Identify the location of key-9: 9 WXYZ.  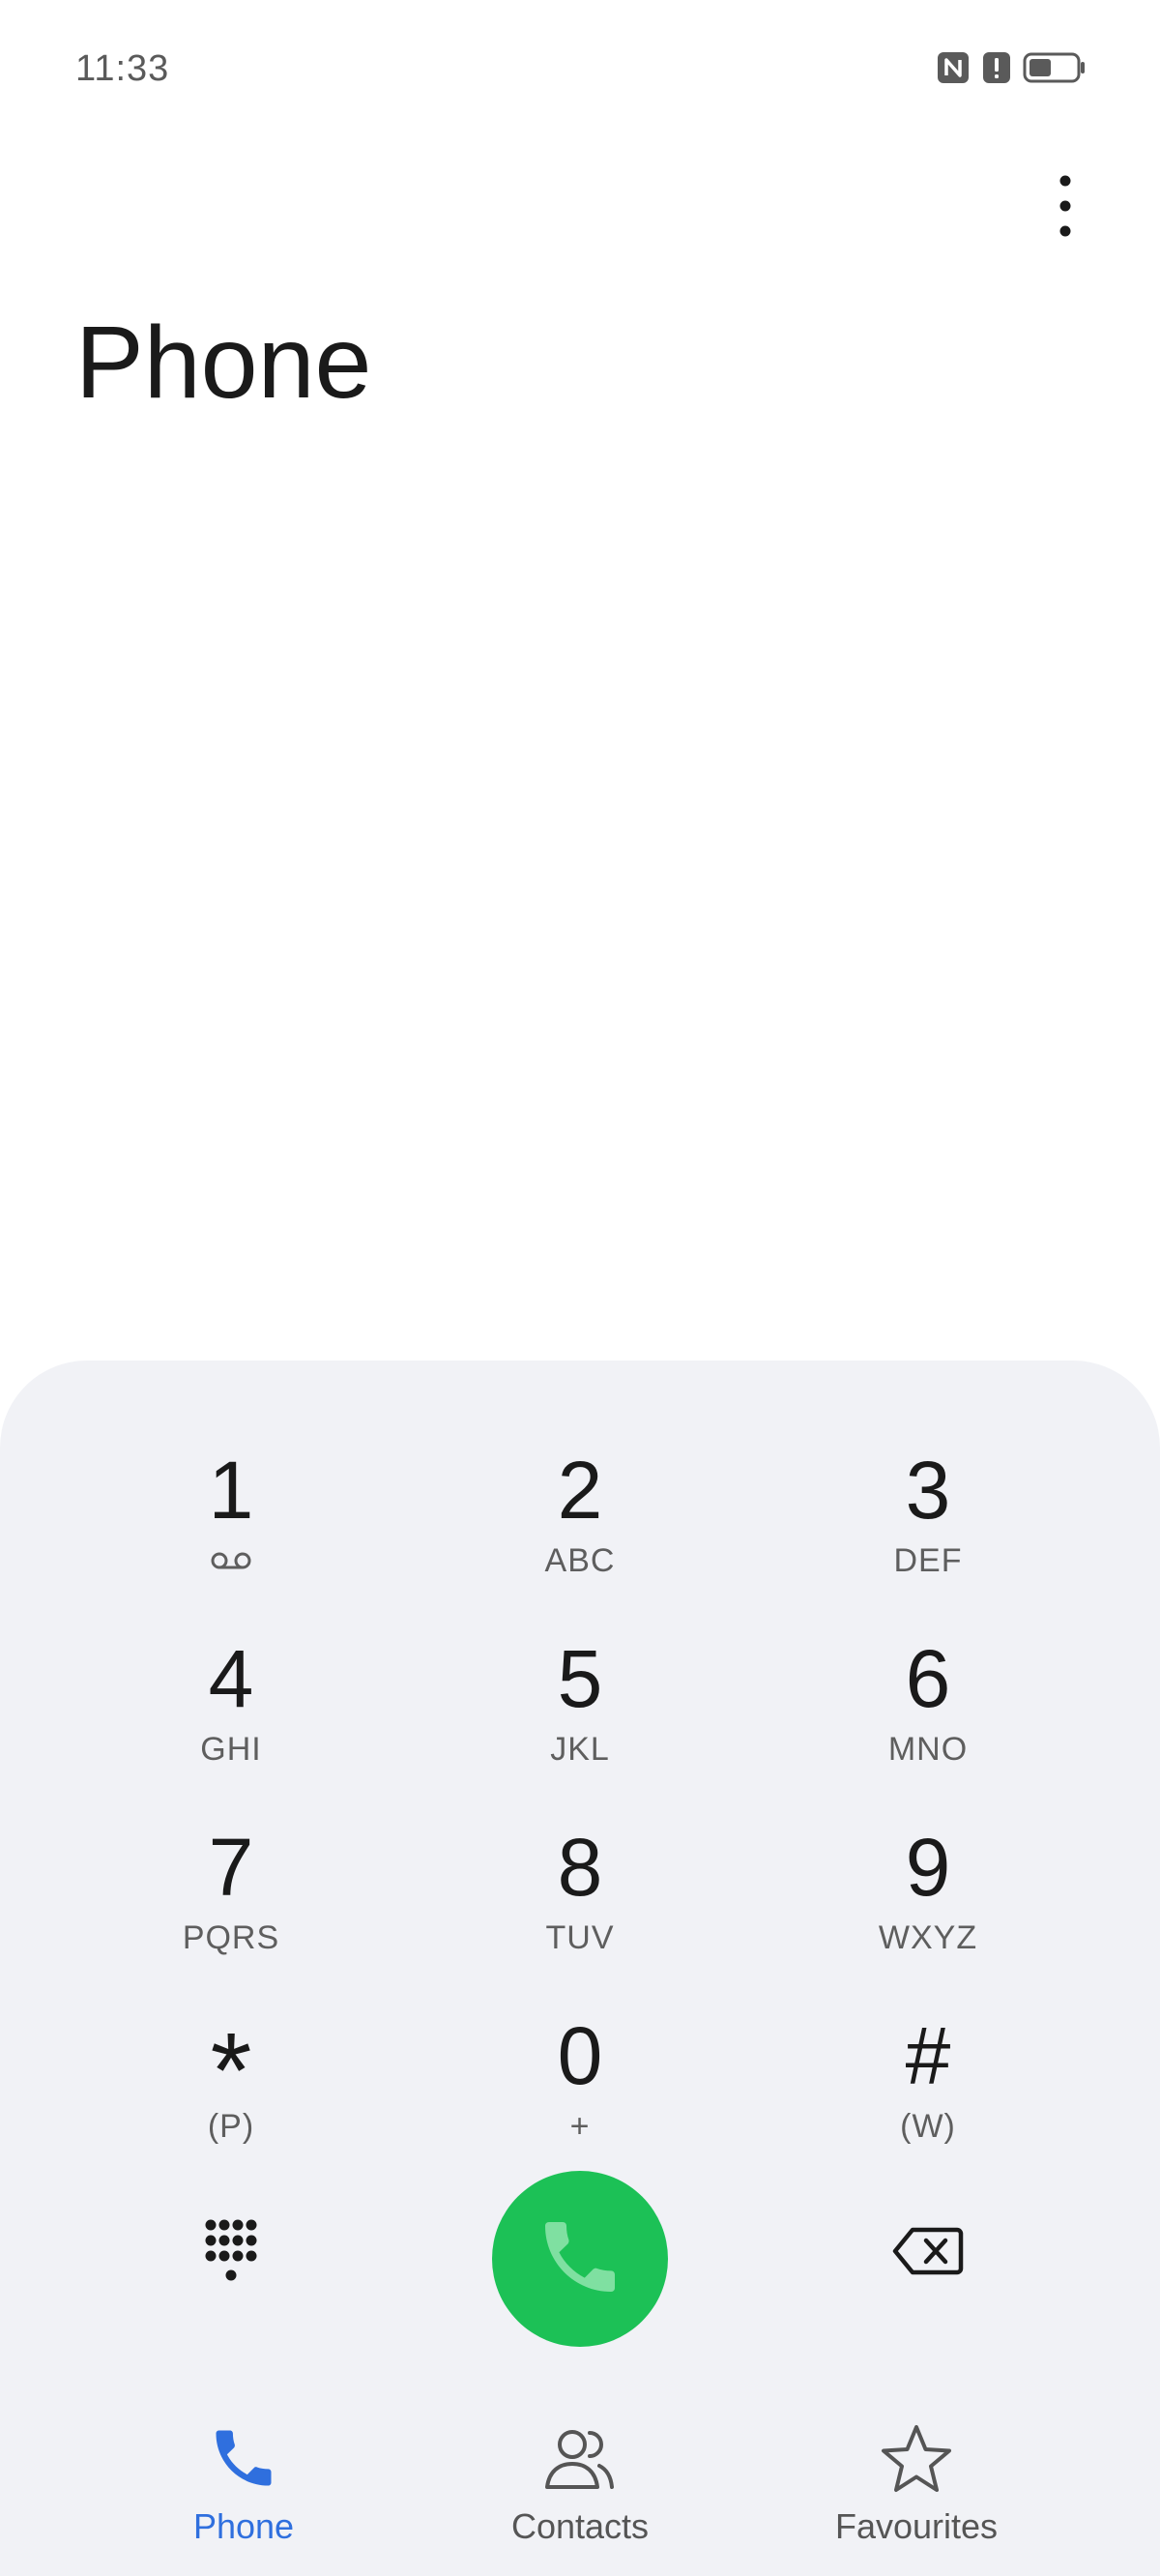
(928, 1902).